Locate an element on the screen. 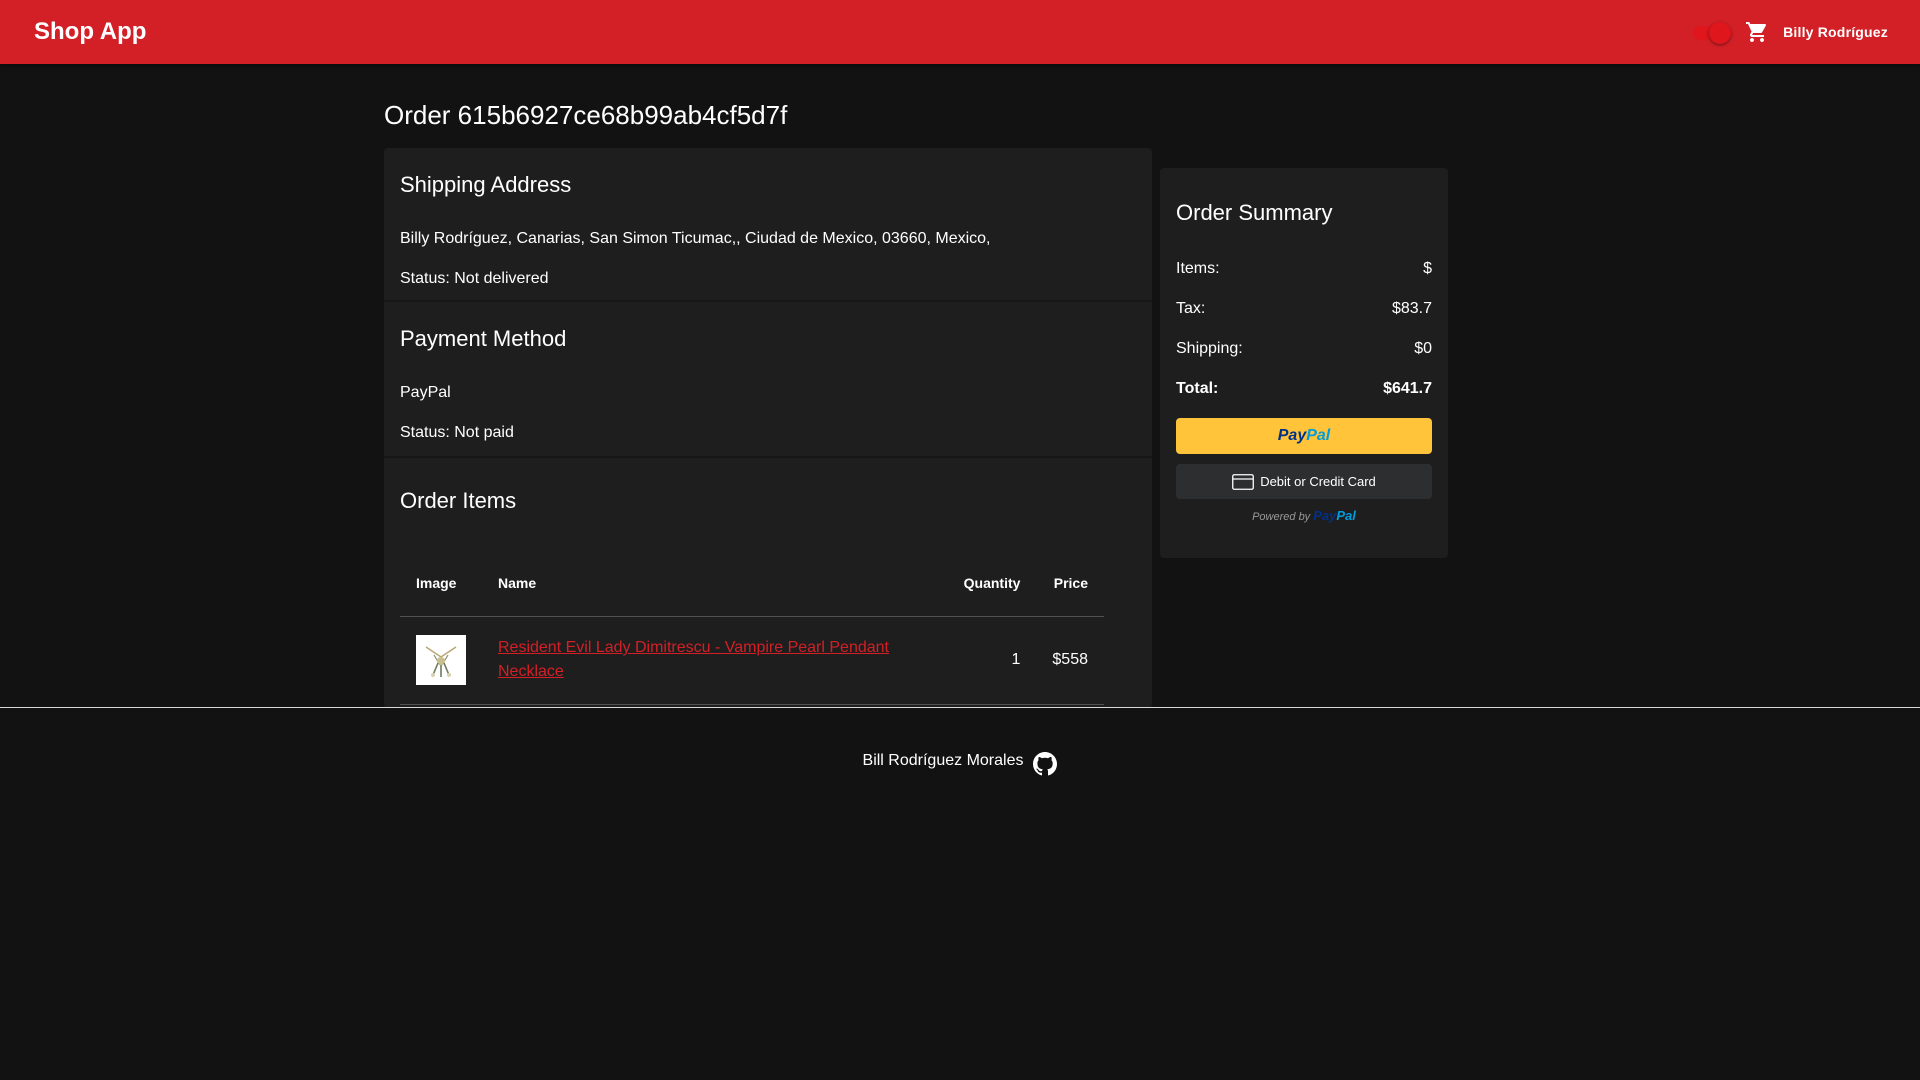 This screenshot has width=1920, height=1080. summary-tax-row: Tax: $83.7 is located at coordinates (1304, 309).